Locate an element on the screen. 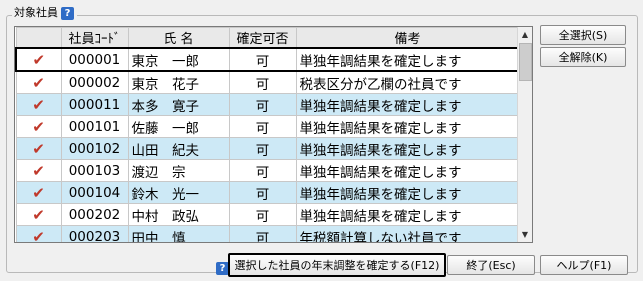 Image resolution: width=643 pixels, height=281 pixels. employee-name: 田中 慎 is located at coordinates (178, 233).